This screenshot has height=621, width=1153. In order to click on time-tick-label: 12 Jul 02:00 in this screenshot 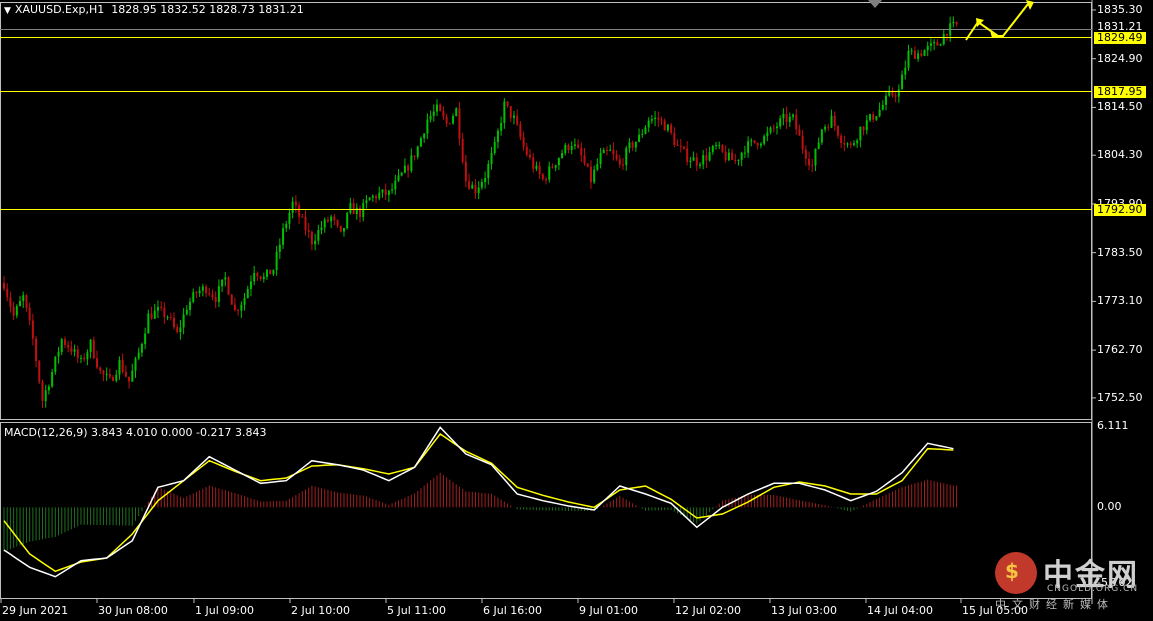, I will do `click(708, 610)`.